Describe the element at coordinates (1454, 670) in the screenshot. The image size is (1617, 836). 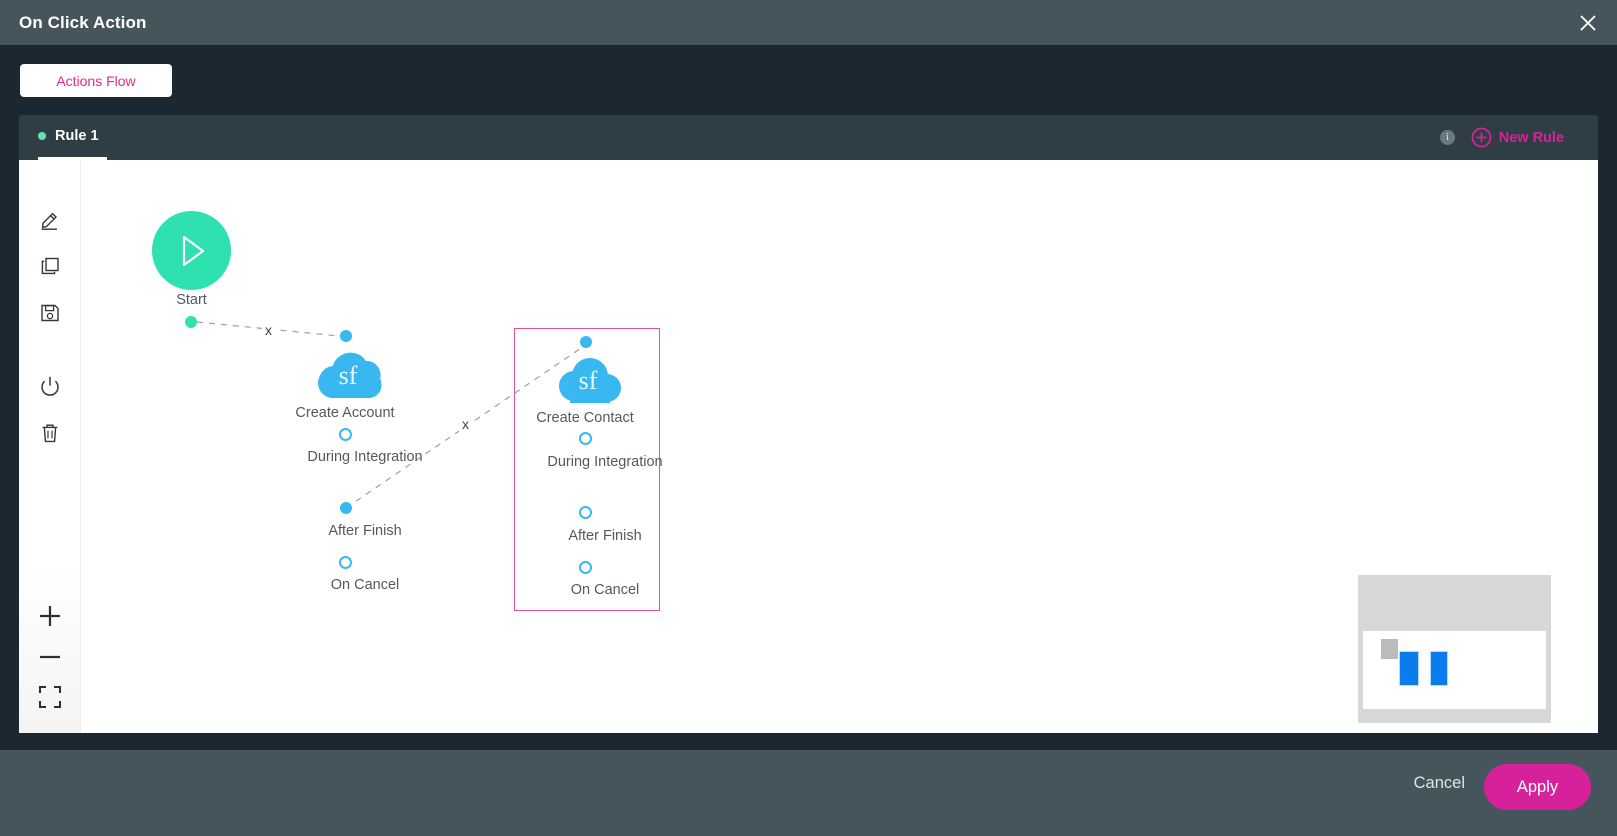
I see `minimap-viewport` at that location.